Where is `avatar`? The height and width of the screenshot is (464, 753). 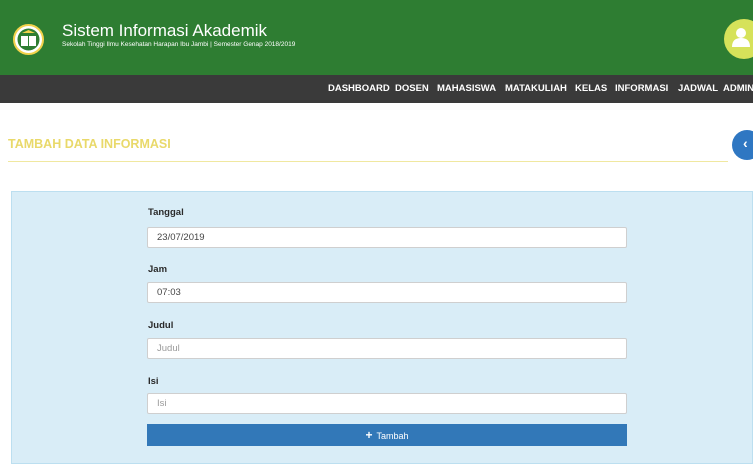
avatar is located at coordinates (738, 39).